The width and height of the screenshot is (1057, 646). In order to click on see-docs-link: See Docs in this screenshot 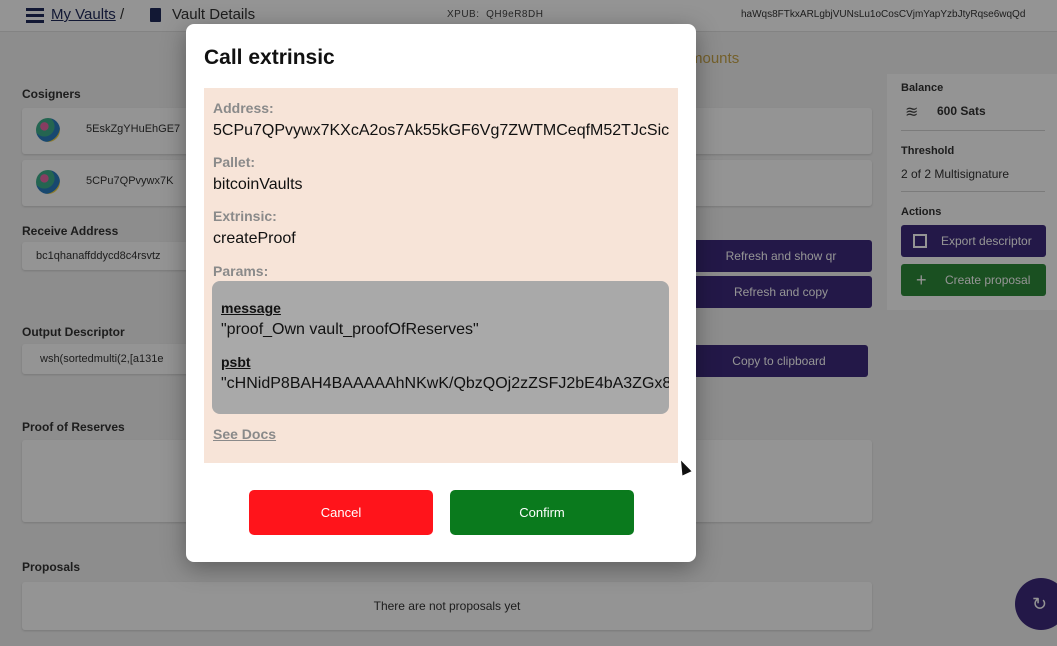, I will do `click(244, 434)`.